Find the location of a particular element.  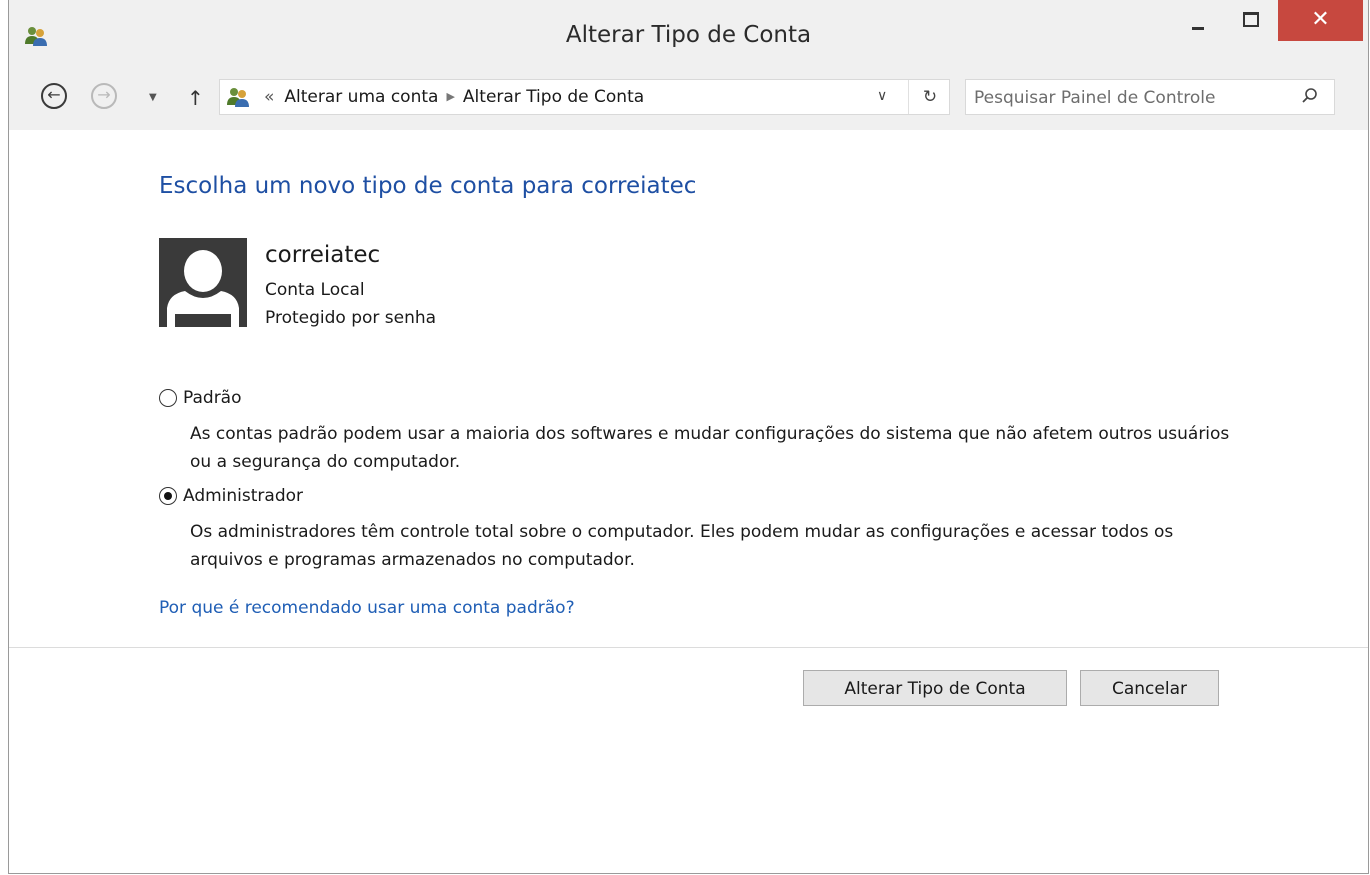

breadcrumb-overflow: « is located at coordinates (269, 97).